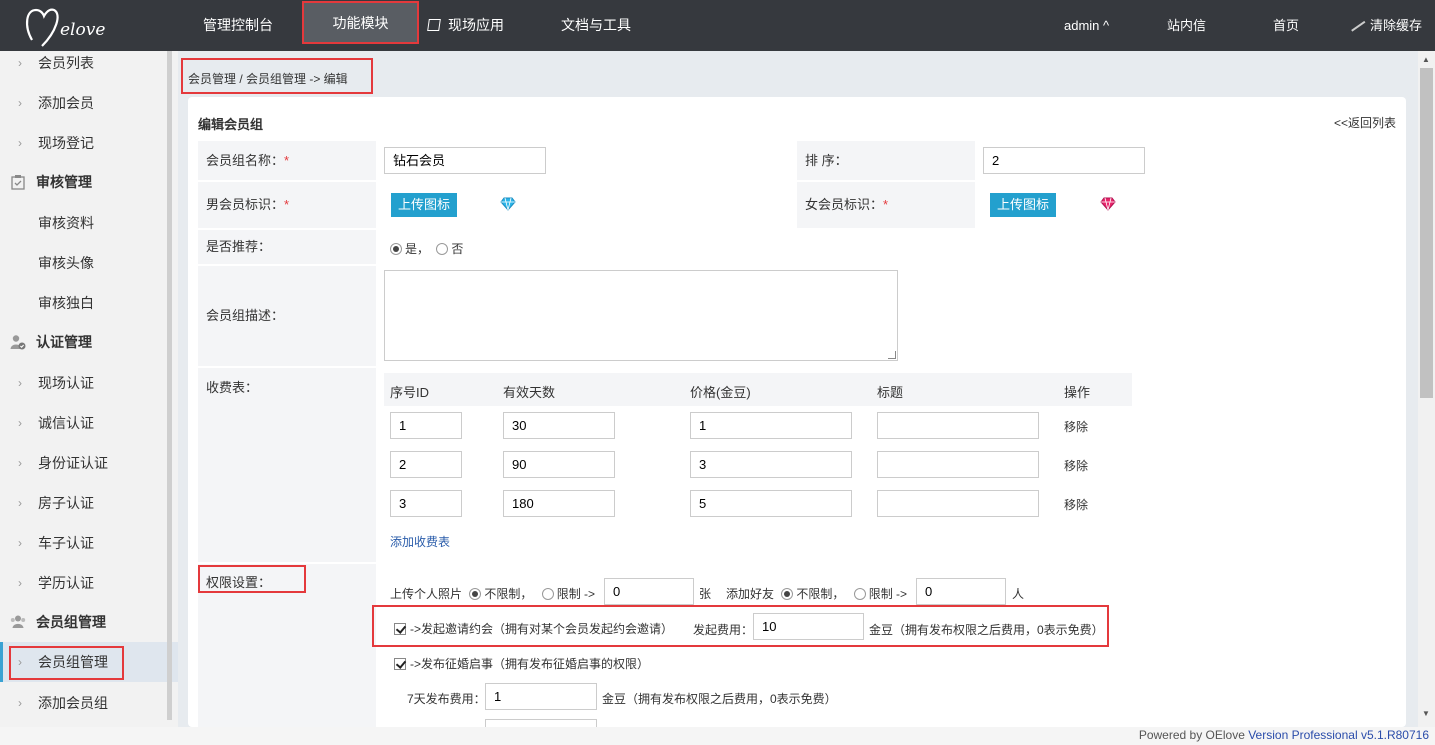  What do you see at coordinates (424, 205) in the screenshot?
I see `upload-male-icon-button: 上传图标` at bounding box center [424, 205].